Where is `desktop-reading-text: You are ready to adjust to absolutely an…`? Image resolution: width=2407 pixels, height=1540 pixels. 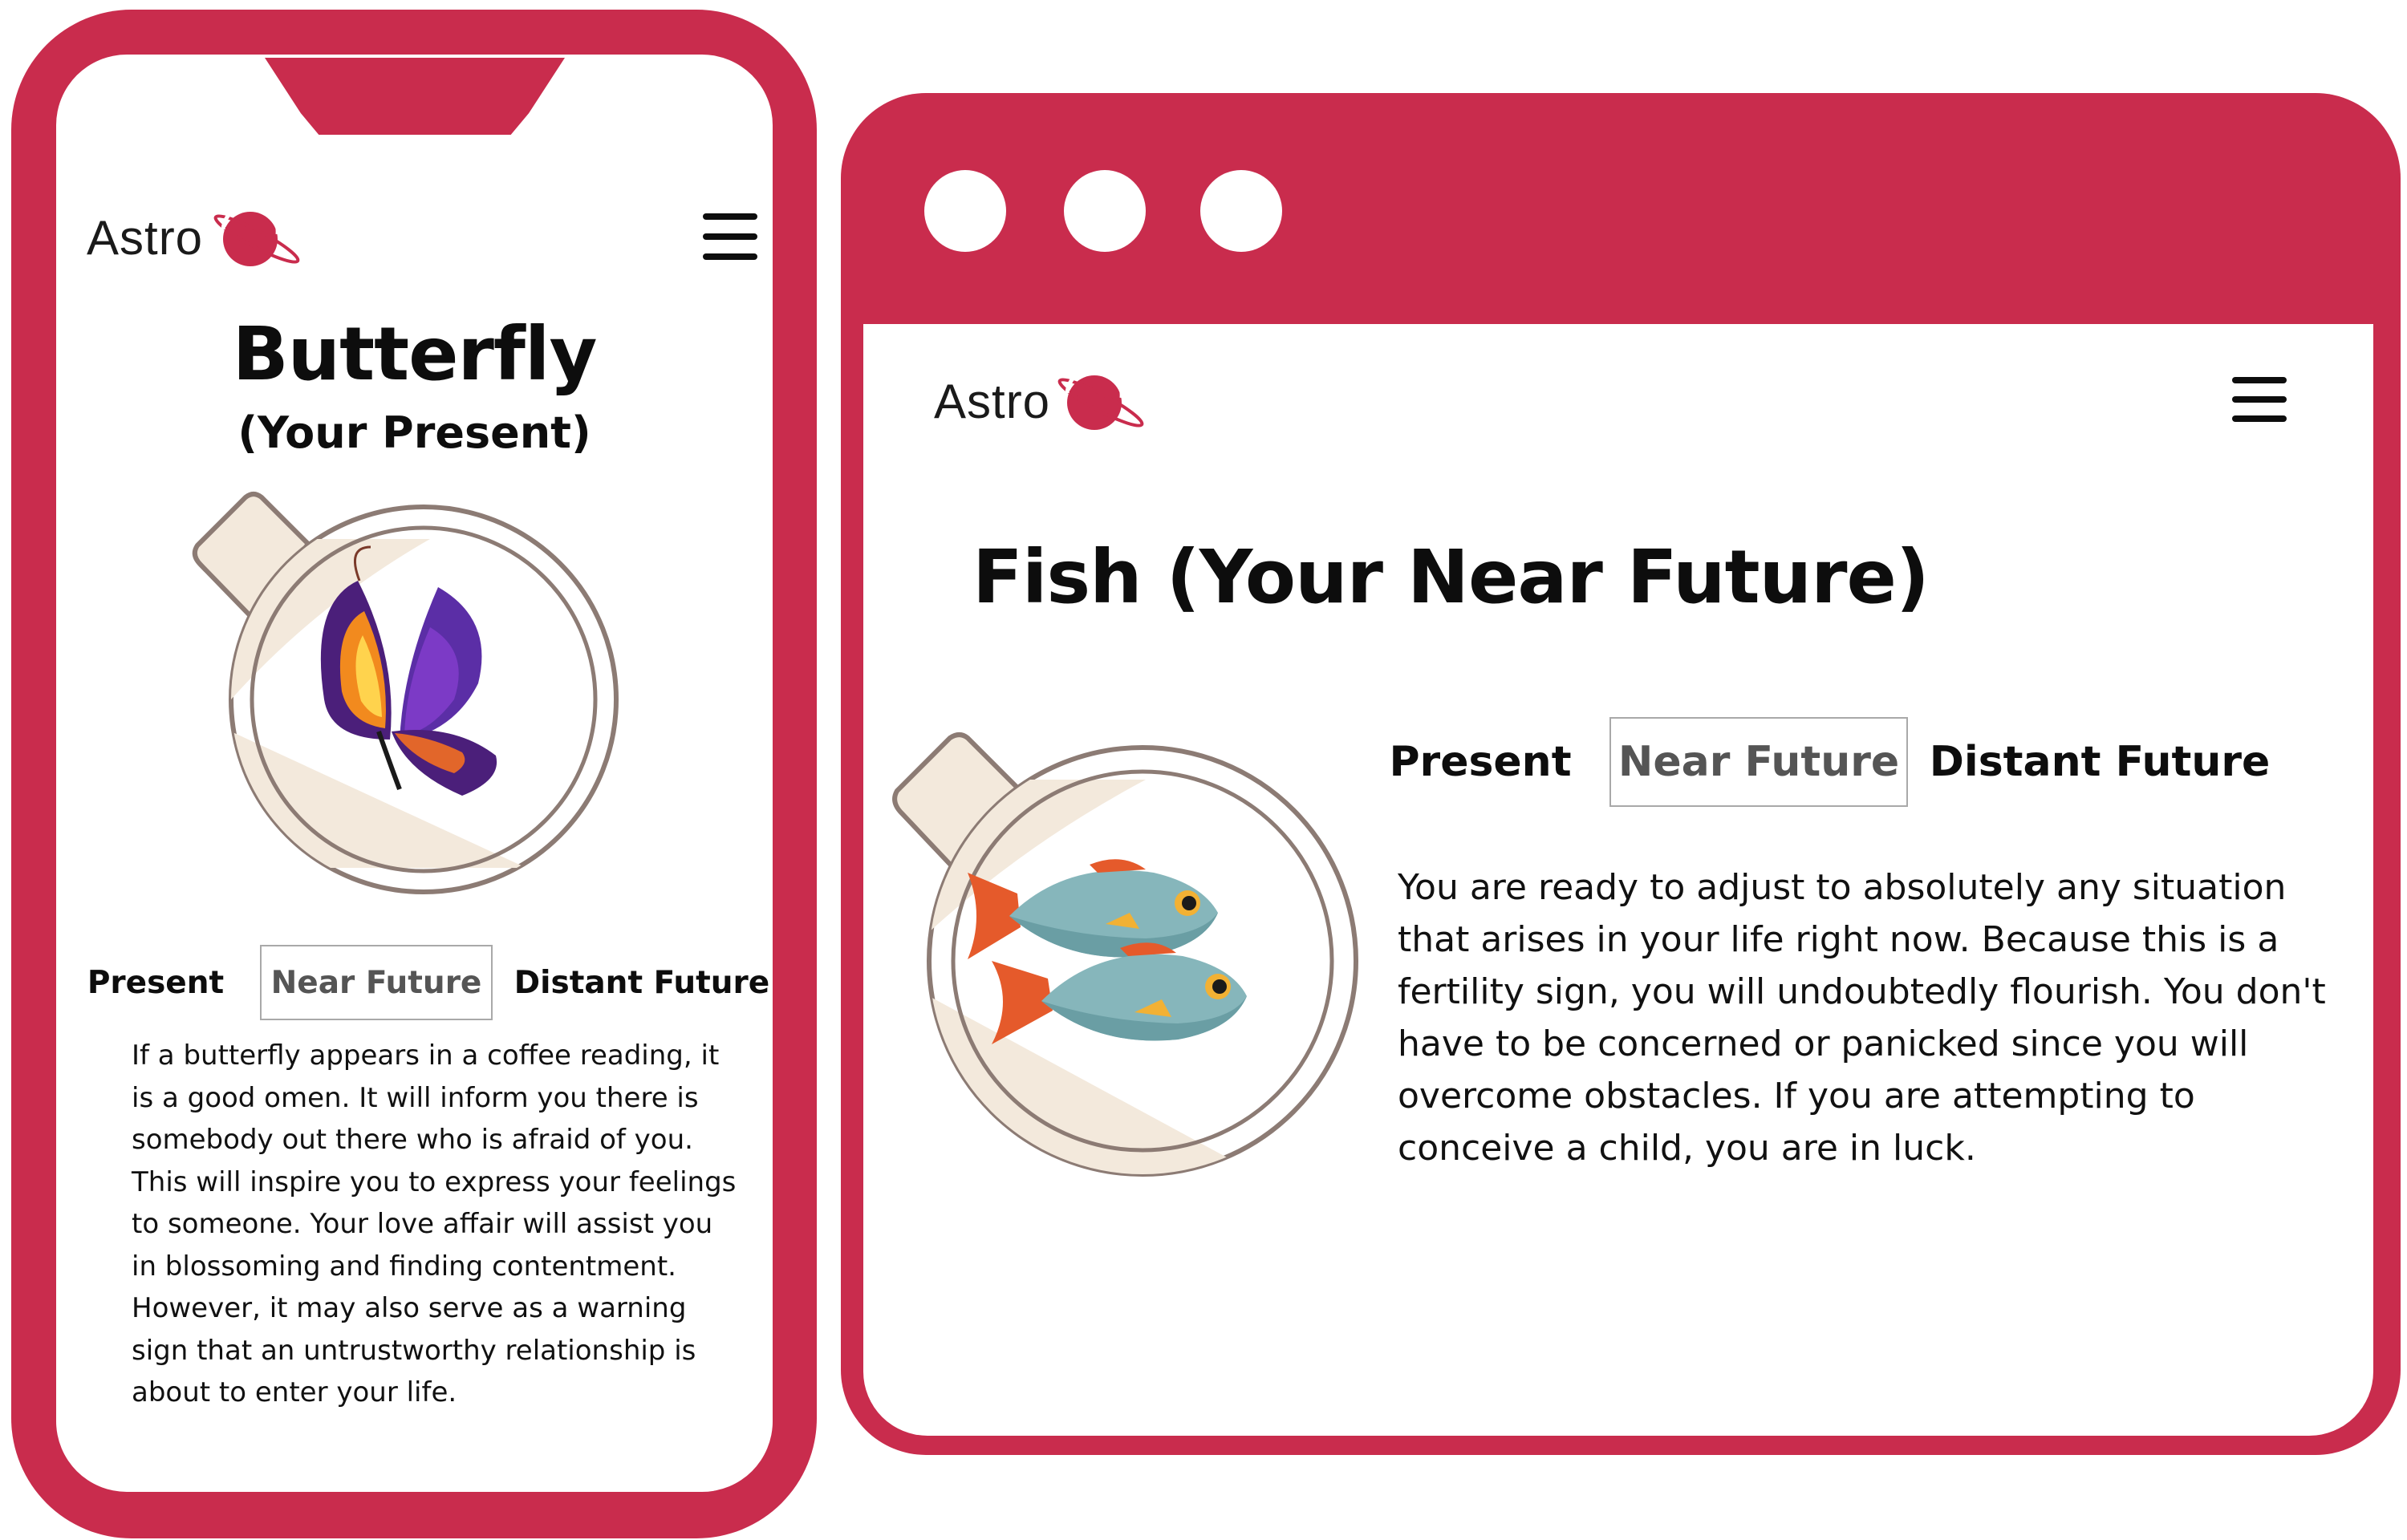
desktop-reading-text: You are ready to adjust to absolutely an… is located at coordinates (1862, 1018).